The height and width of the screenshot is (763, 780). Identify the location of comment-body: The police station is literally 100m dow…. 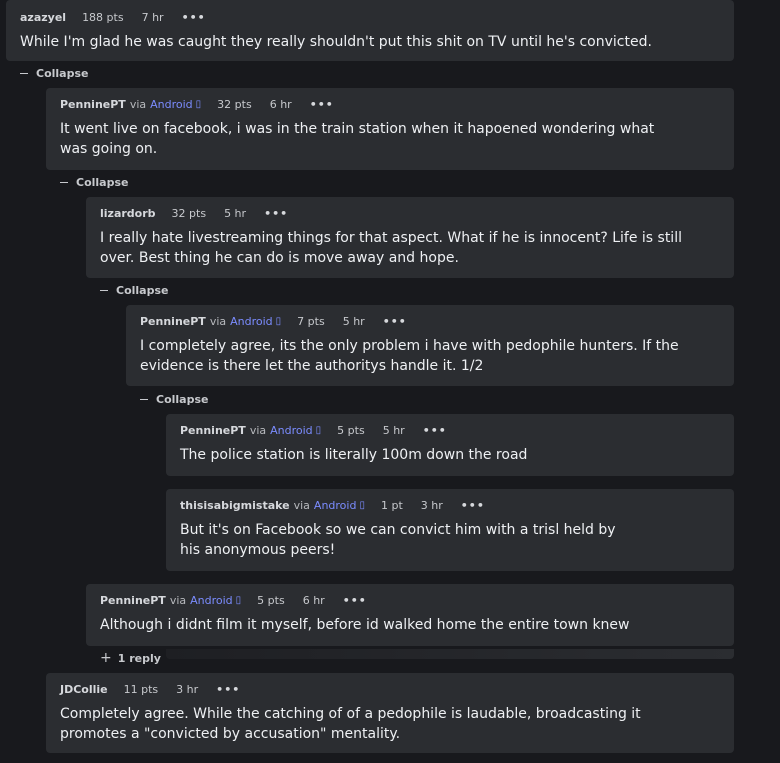
(354, 455).